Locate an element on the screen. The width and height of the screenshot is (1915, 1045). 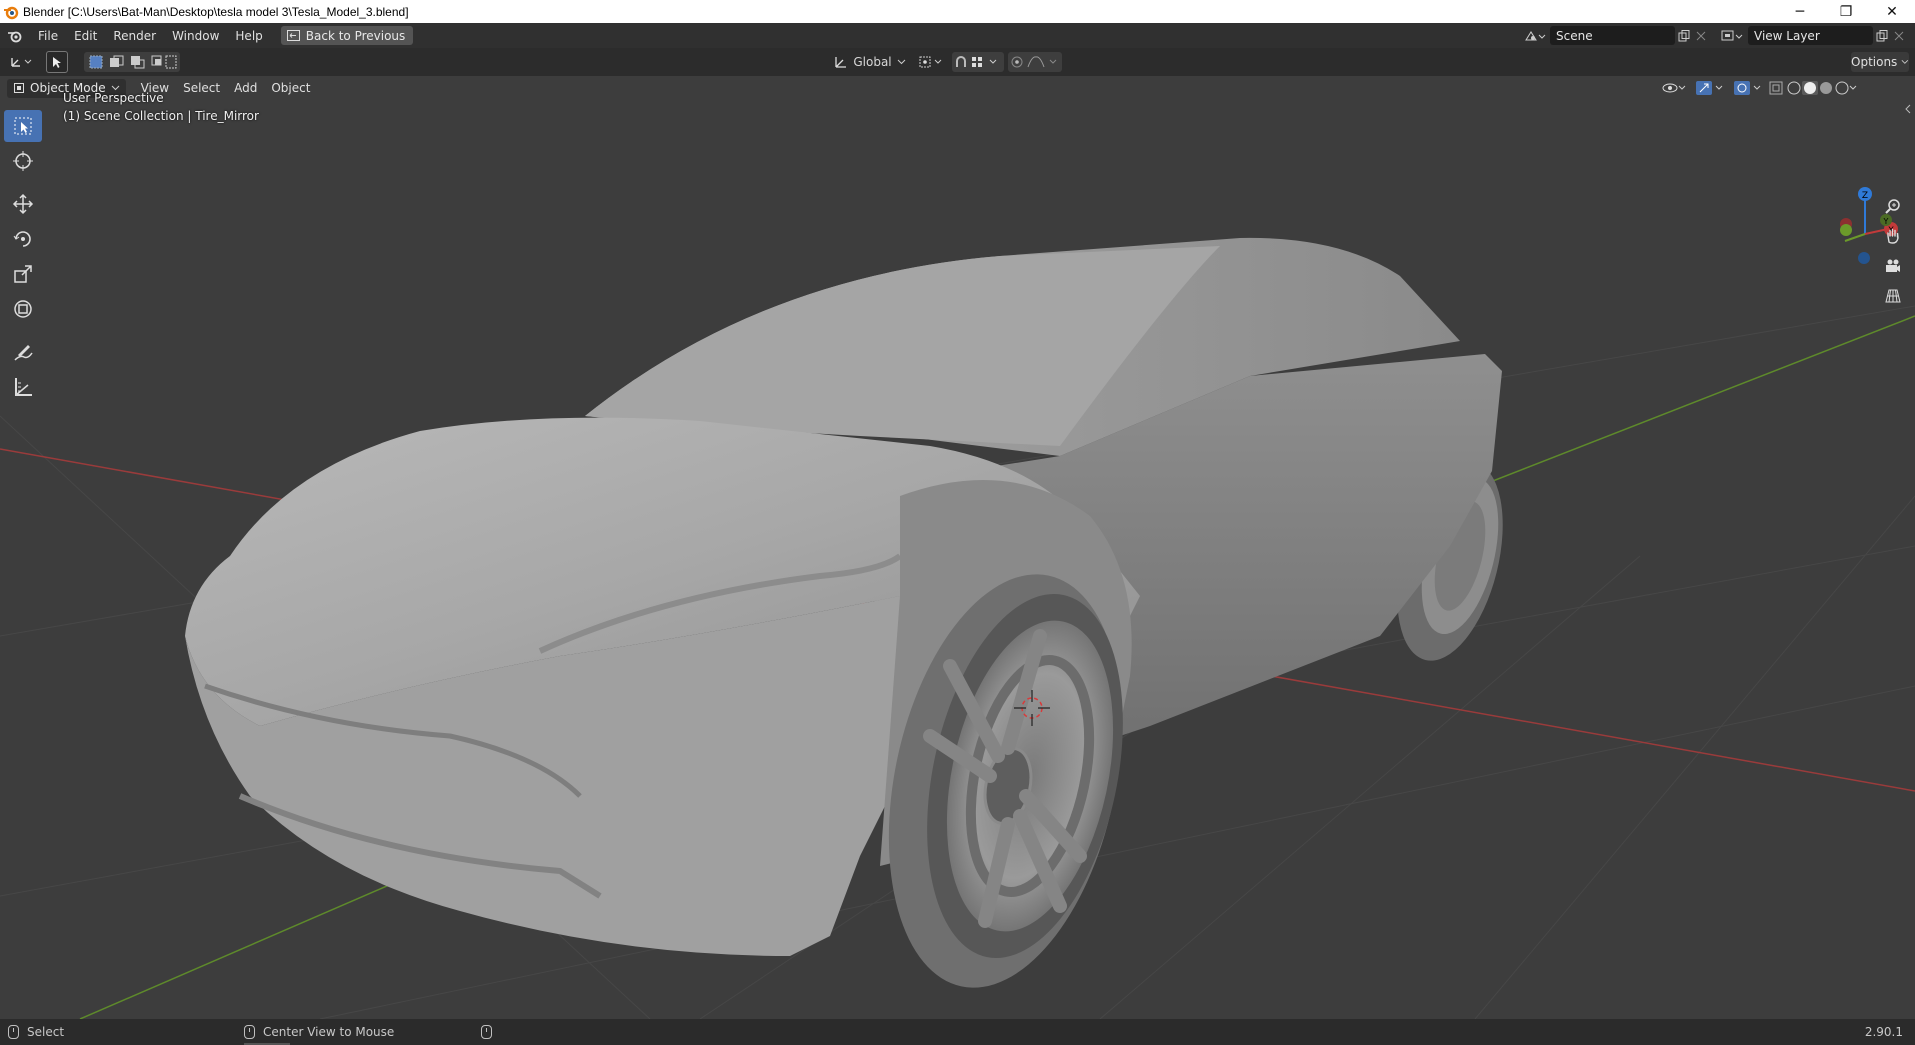
tool-select-box is located at coordinates (23, 126).